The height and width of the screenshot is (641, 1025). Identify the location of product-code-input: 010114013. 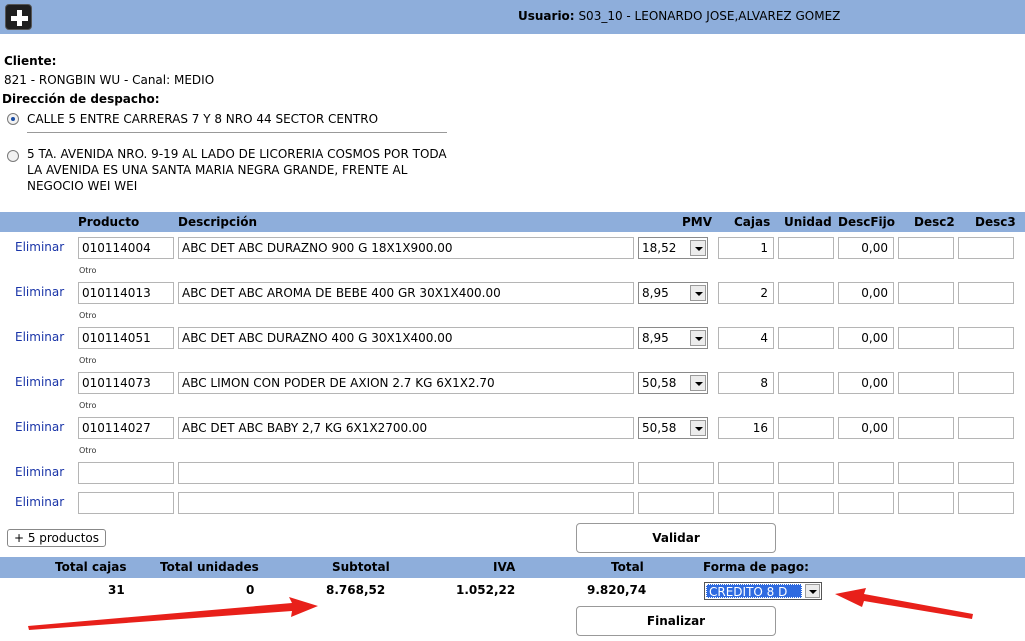
(126, 293).